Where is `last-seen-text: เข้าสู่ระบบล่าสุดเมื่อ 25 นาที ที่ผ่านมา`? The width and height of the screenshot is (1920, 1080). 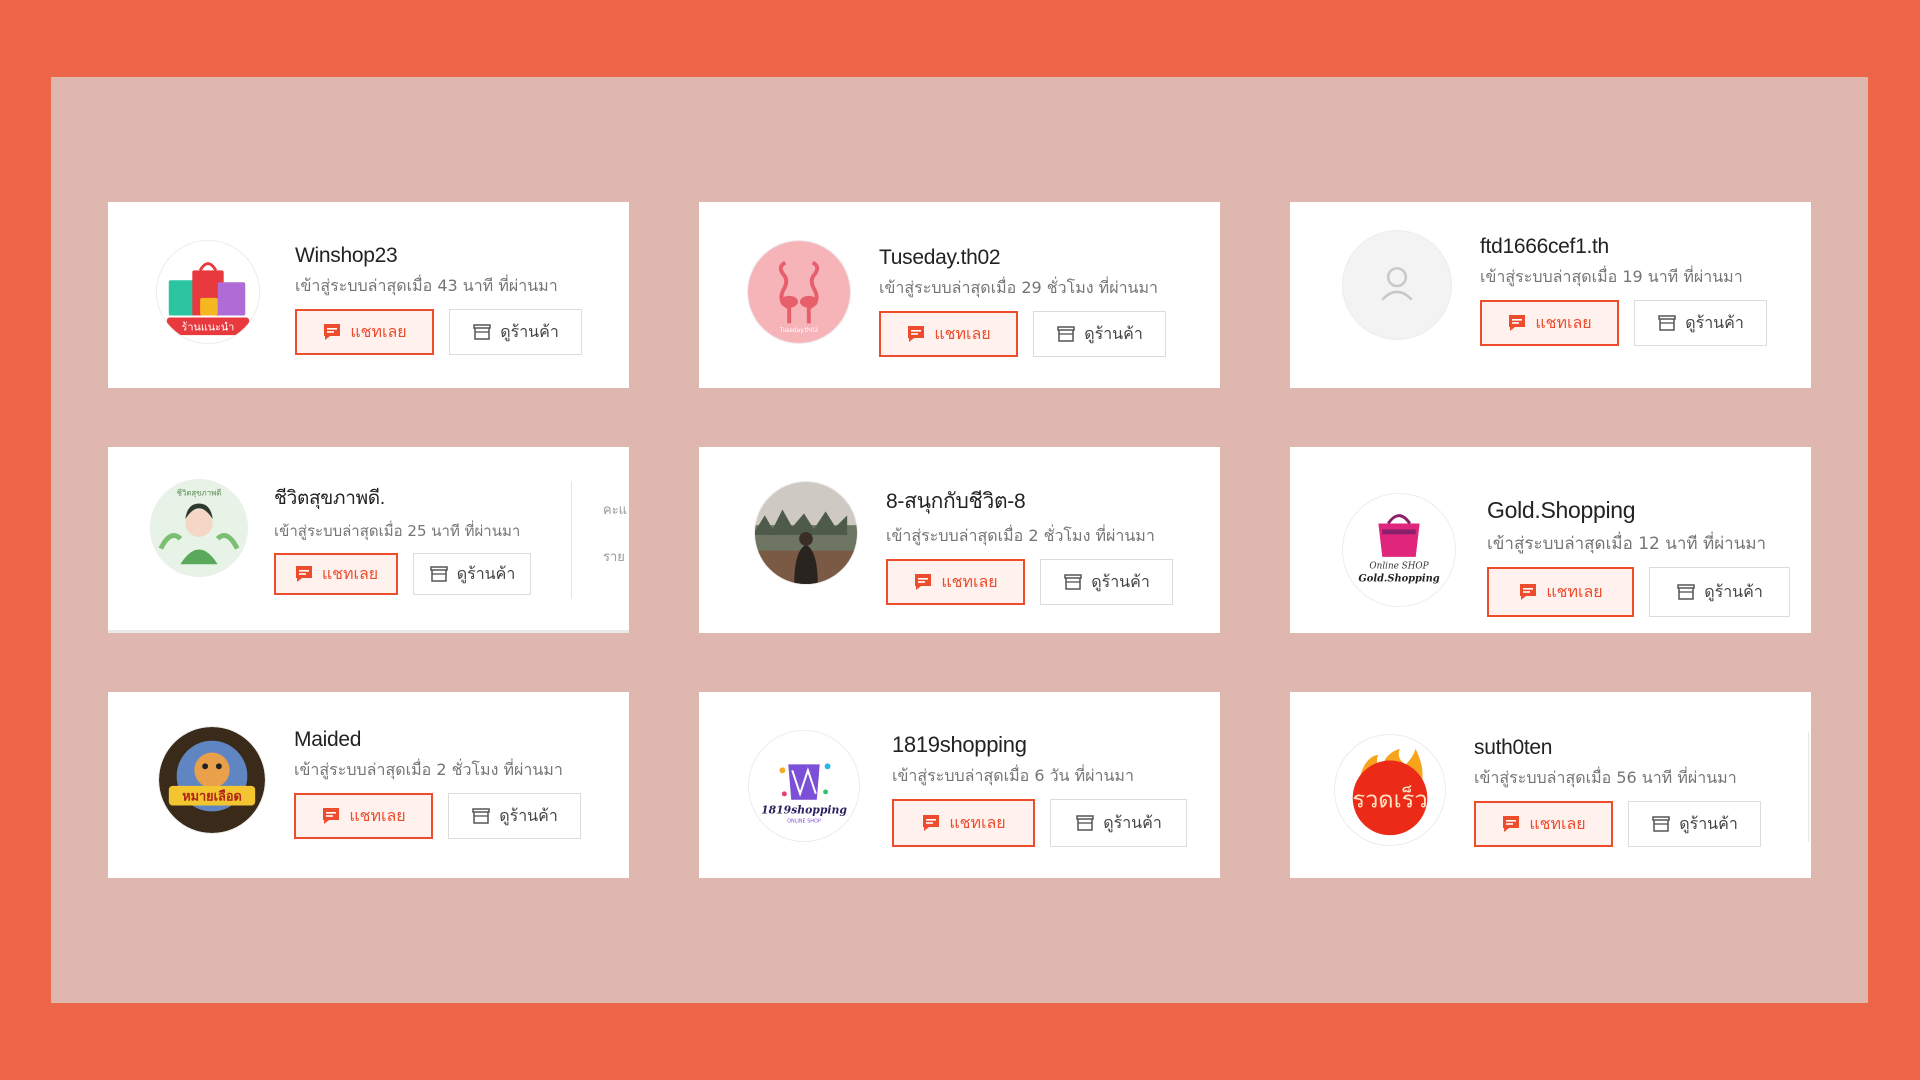 last-seen-text: เข้าสู่ระบบล่าสุดเมื่อ 25 นาที ที่ผ่านมา is located at coordinates (397, 531).